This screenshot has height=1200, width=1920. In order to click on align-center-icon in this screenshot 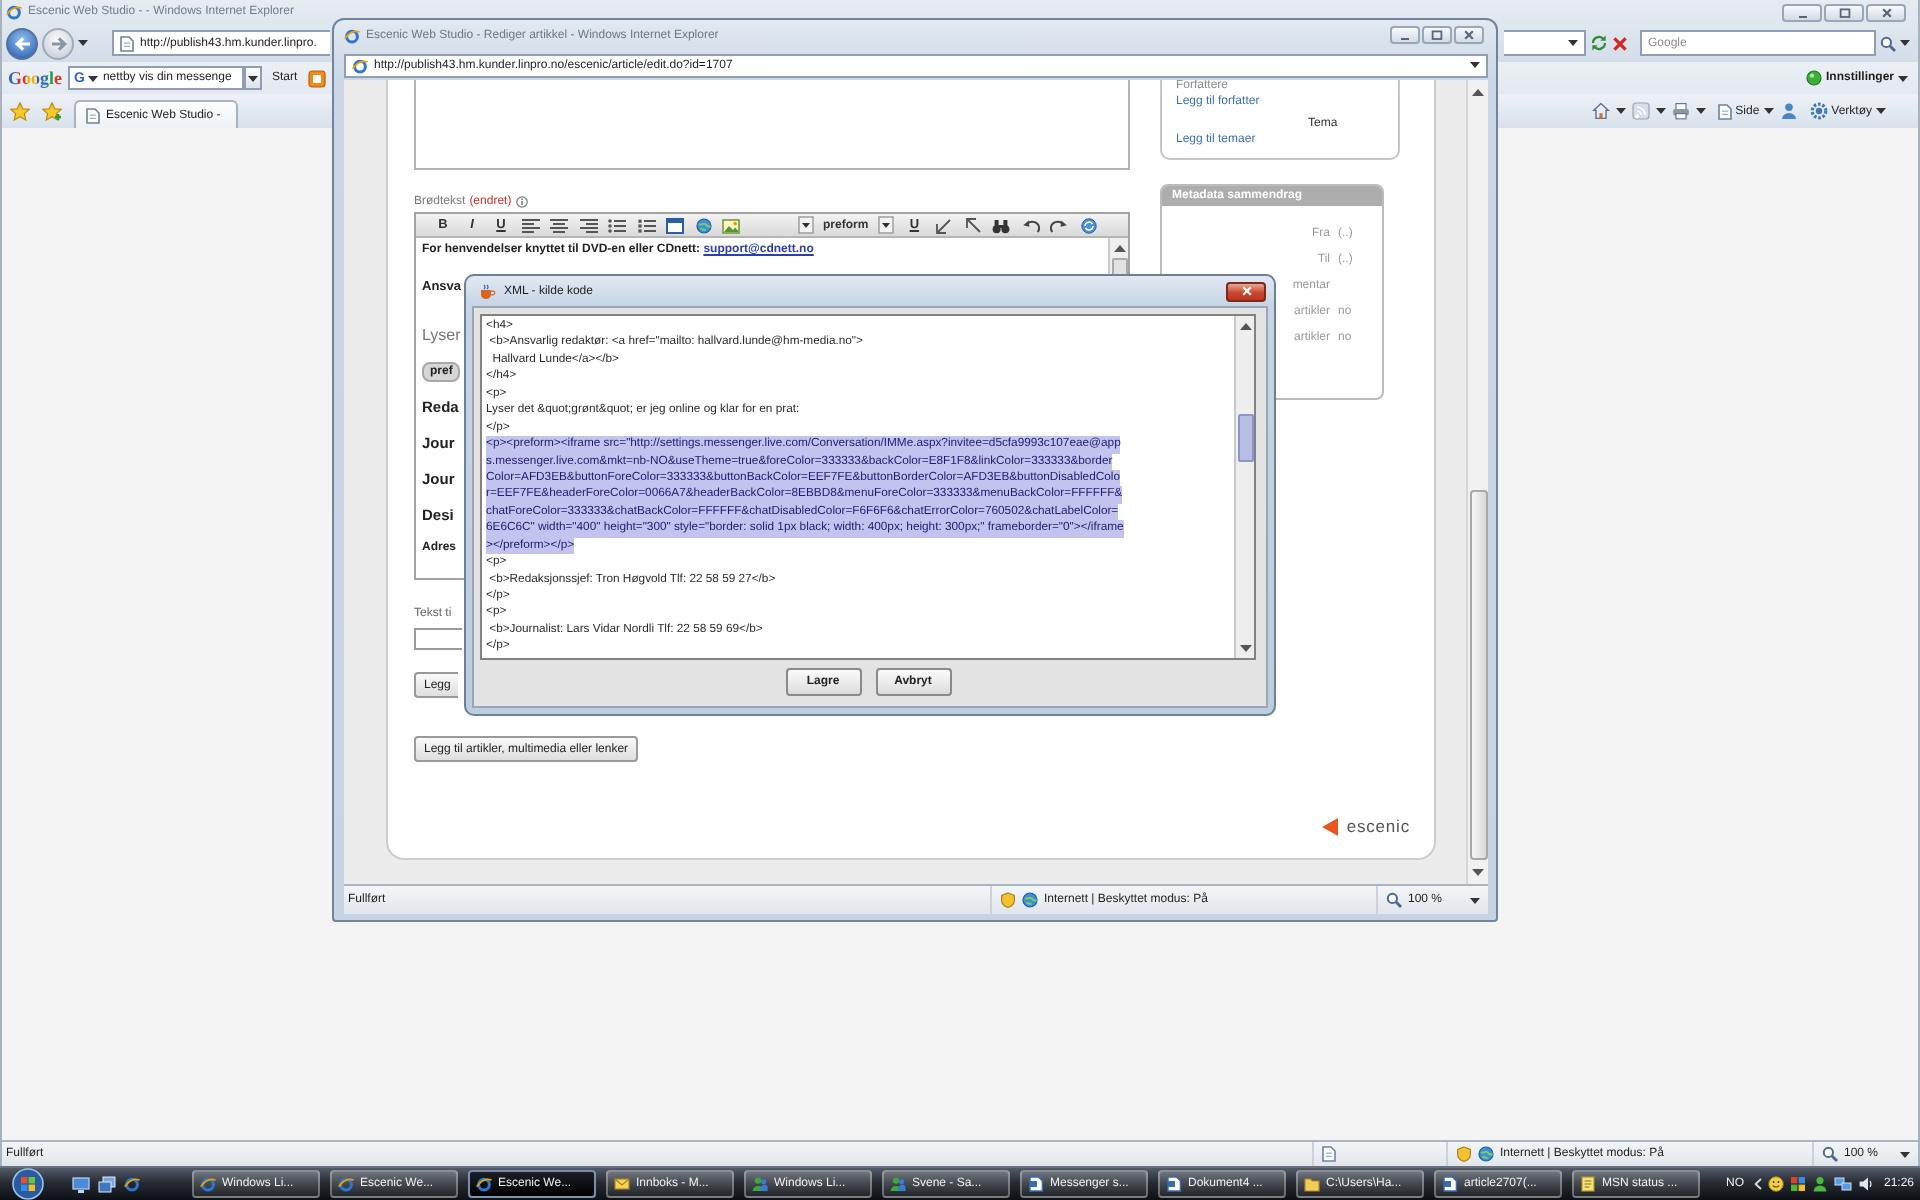, I will do `click(559, 225)`.